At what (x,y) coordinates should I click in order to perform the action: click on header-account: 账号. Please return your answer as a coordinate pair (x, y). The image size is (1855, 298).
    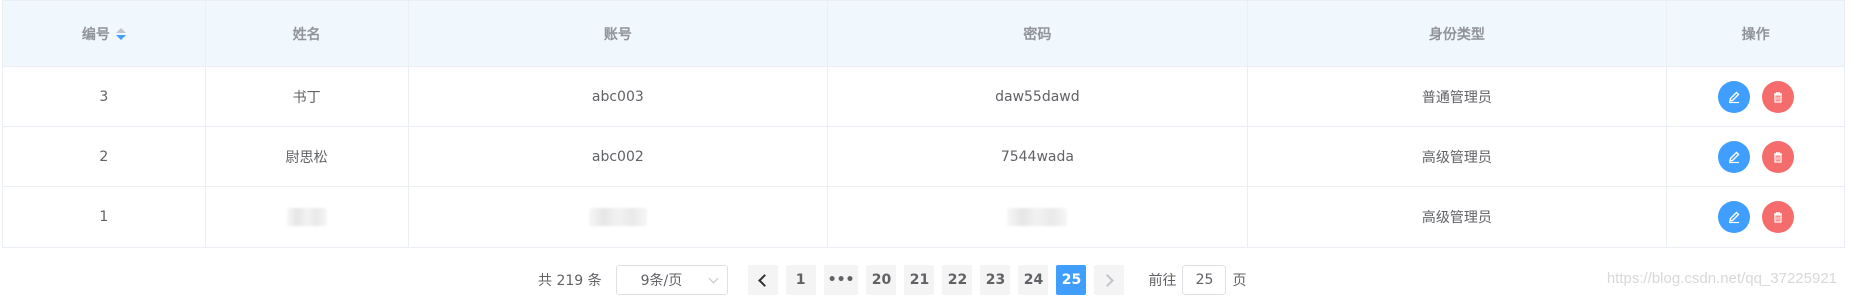
    Looking at the image, I should click on (619, 33).